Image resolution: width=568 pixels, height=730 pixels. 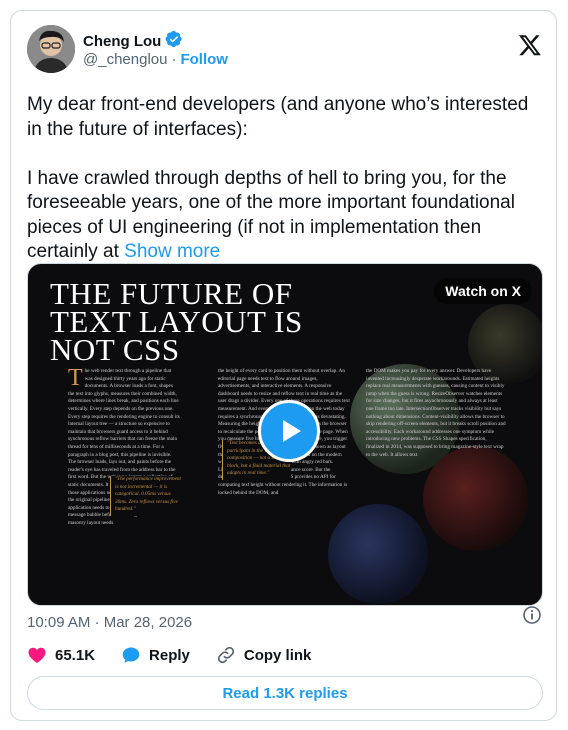 What do you see at coordinates (225, 655) in the screenshot?
I see `link-icon` at bounding box center [225, 655].